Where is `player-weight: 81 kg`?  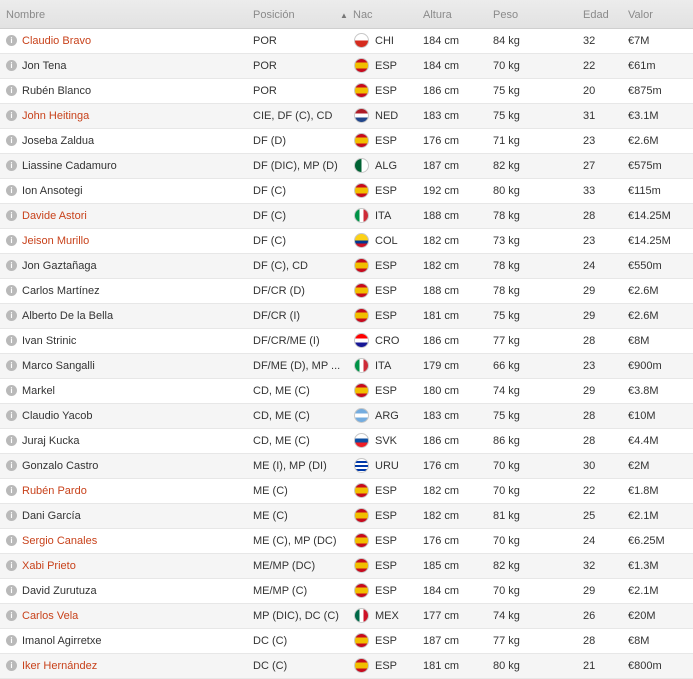
player-weight: 81 kg is located at coordinates (506, 516).